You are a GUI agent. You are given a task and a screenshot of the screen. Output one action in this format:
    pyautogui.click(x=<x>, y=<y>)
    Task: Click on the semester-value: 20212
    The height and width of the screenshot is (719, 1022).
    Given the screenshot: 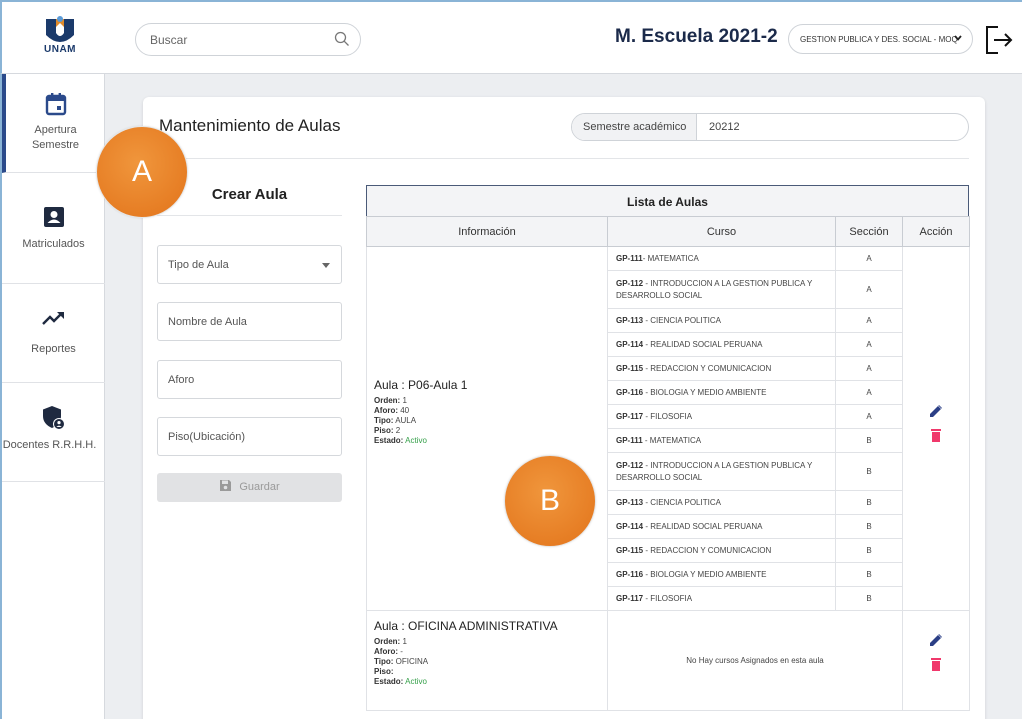 What is the action you would take?
    pyautogui.click(x=724, y=127)
    